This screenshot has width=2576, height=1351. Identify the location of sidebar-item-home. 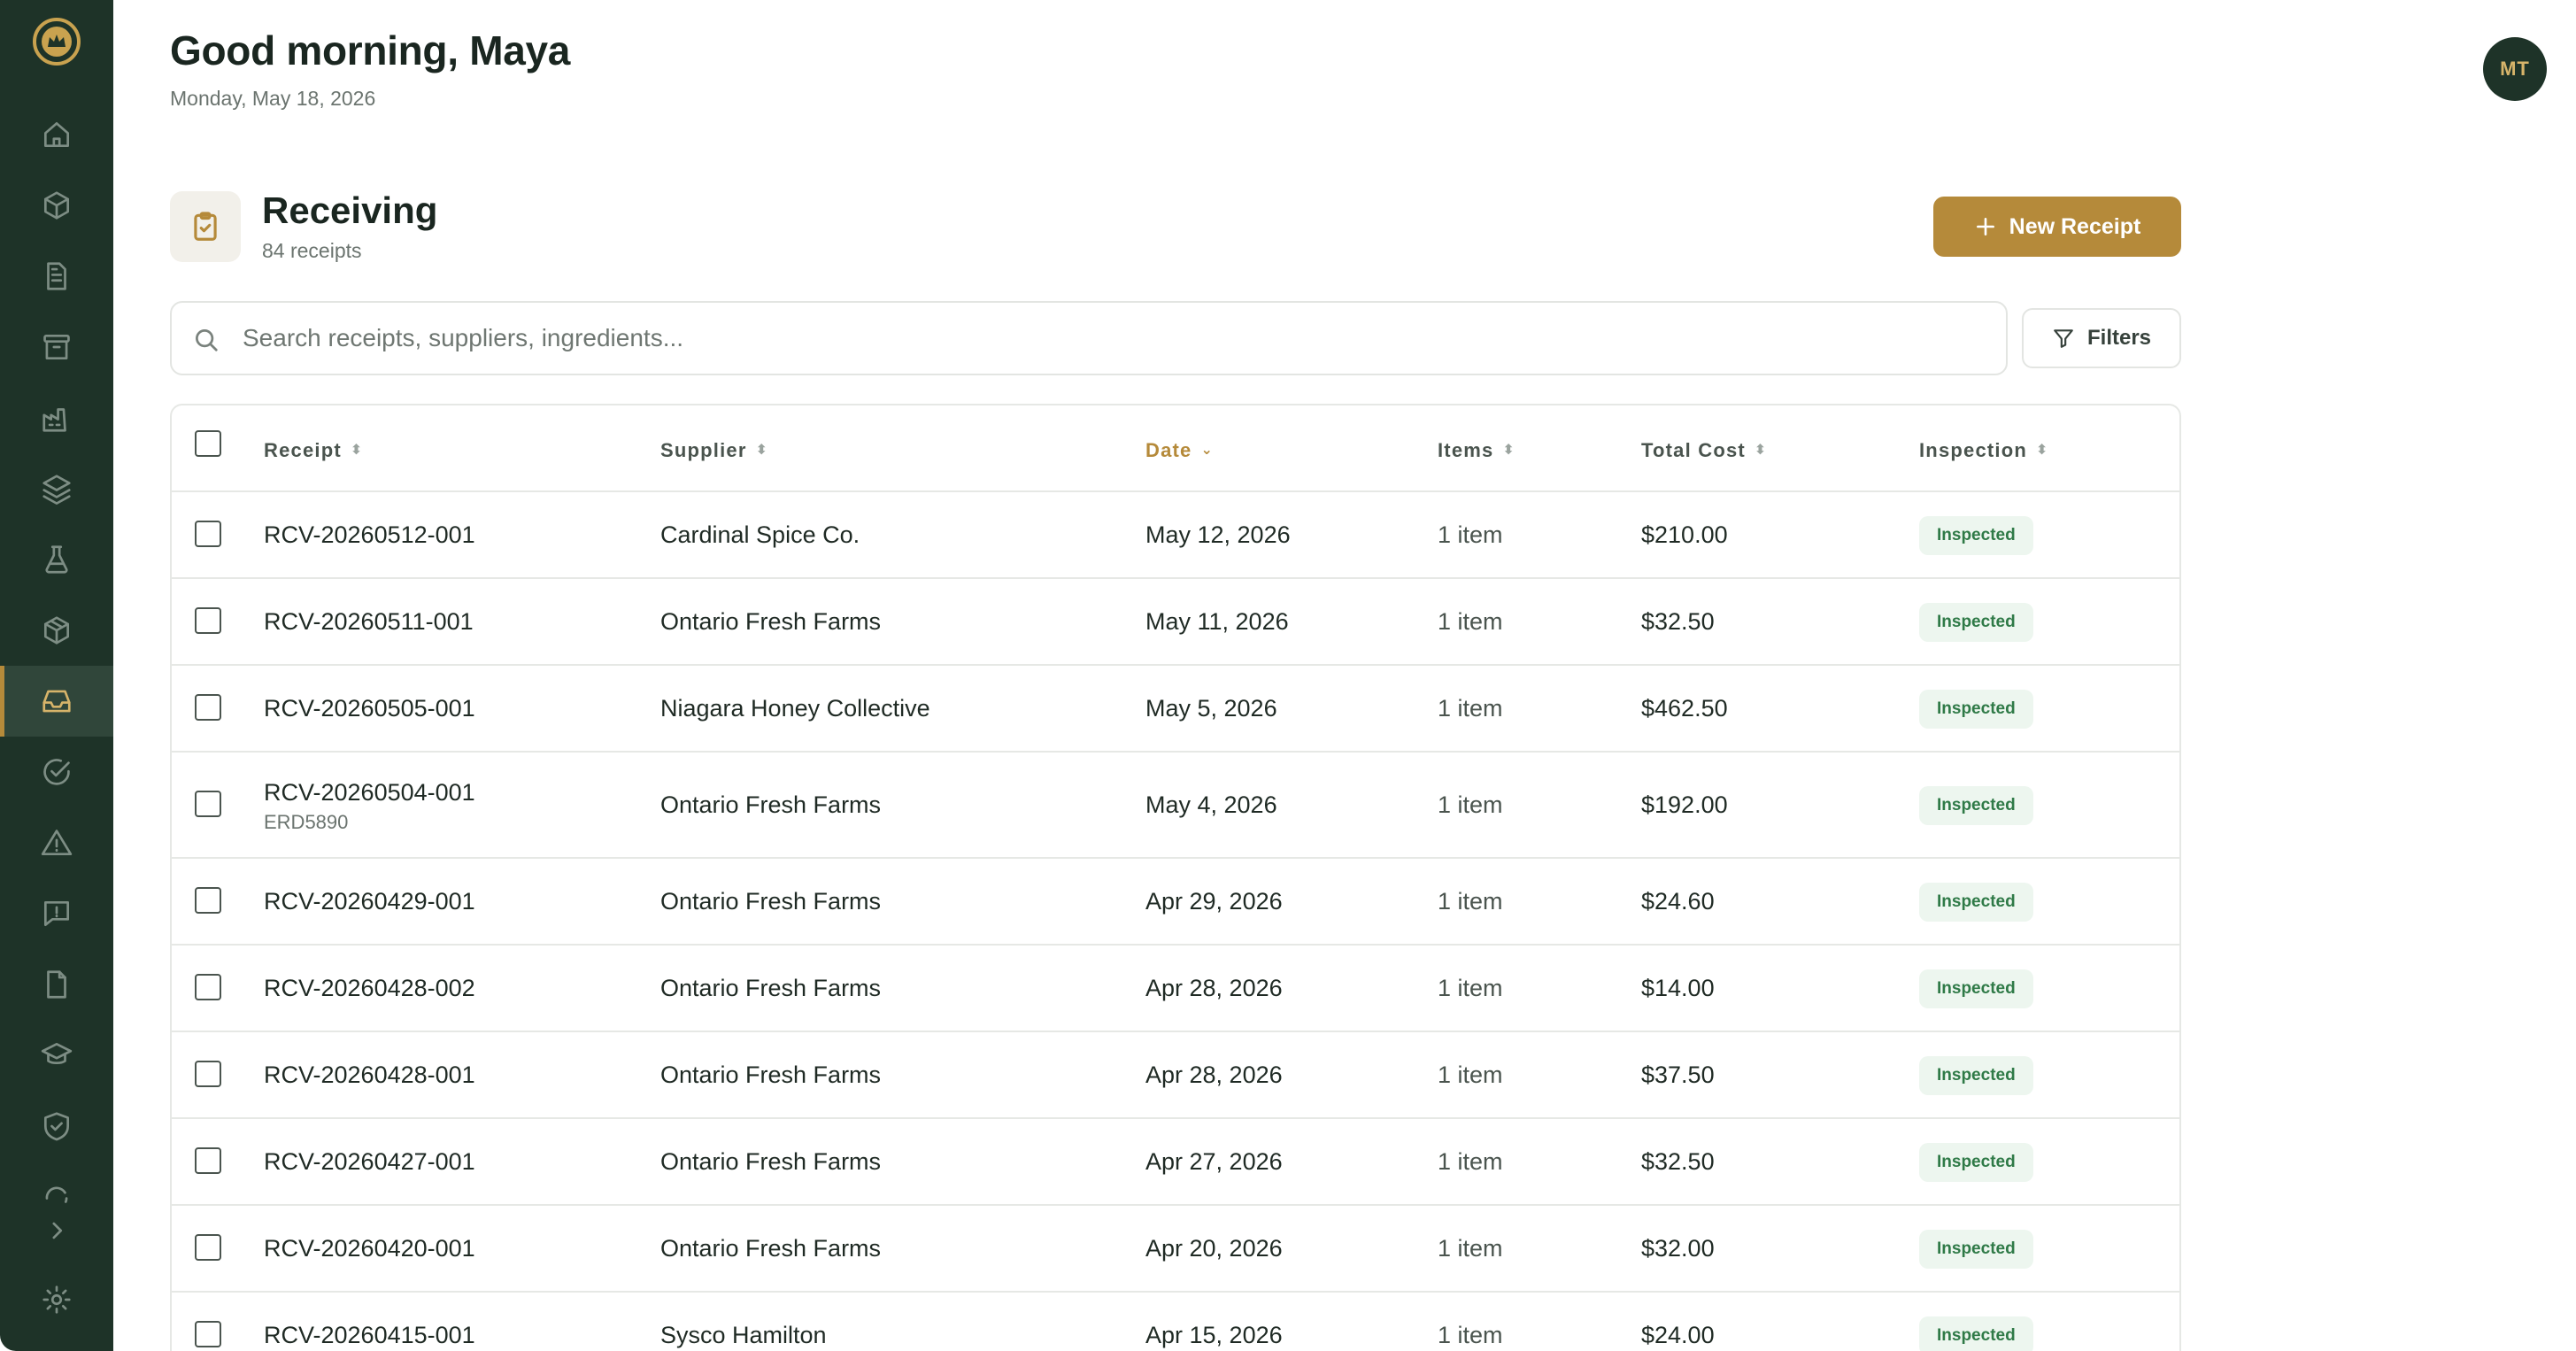
(56, 134).